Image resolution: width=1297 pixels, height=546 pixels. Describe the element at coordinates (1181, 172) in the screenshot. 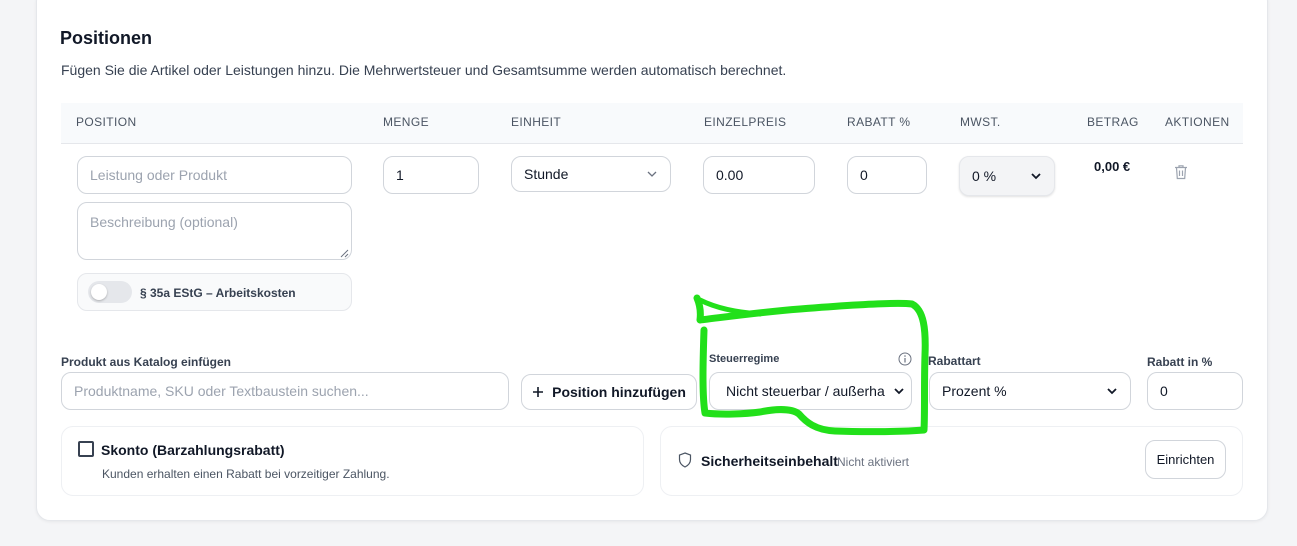

I see `trash-icon` at that location.